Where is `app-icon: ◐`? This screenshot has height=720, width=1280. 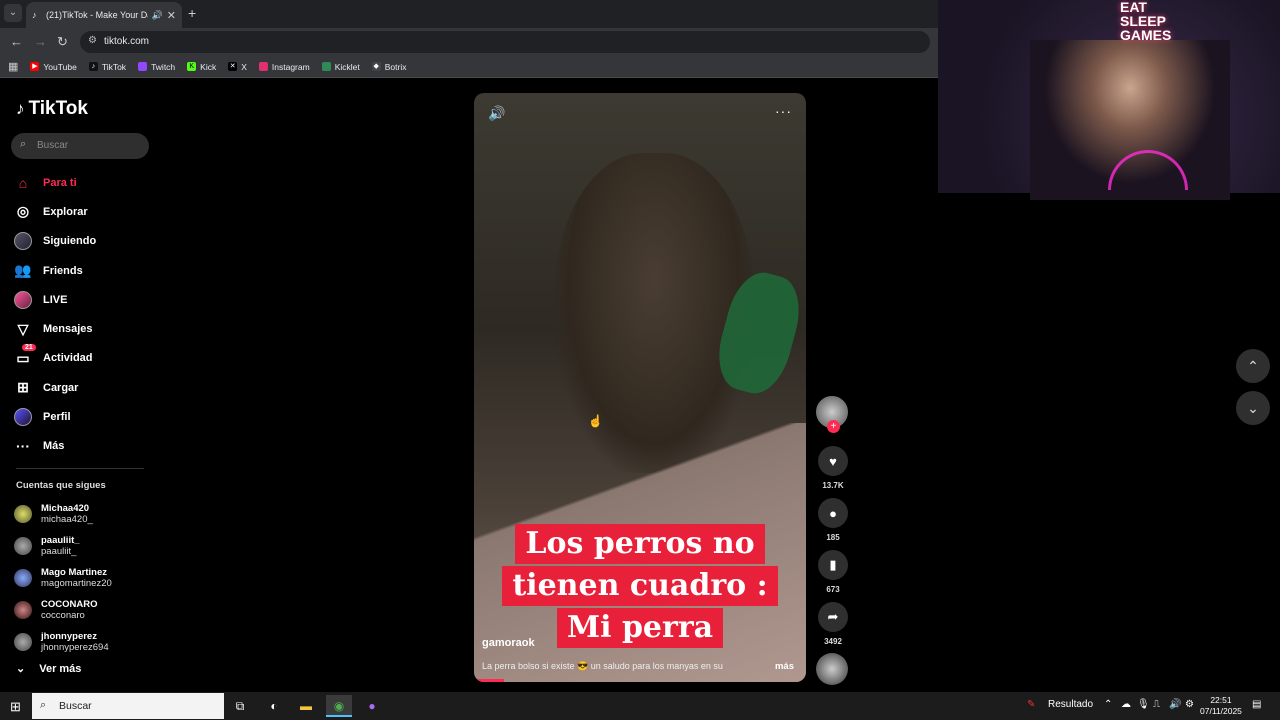 app-icon: ◐ is located at coordinates (274, 706).